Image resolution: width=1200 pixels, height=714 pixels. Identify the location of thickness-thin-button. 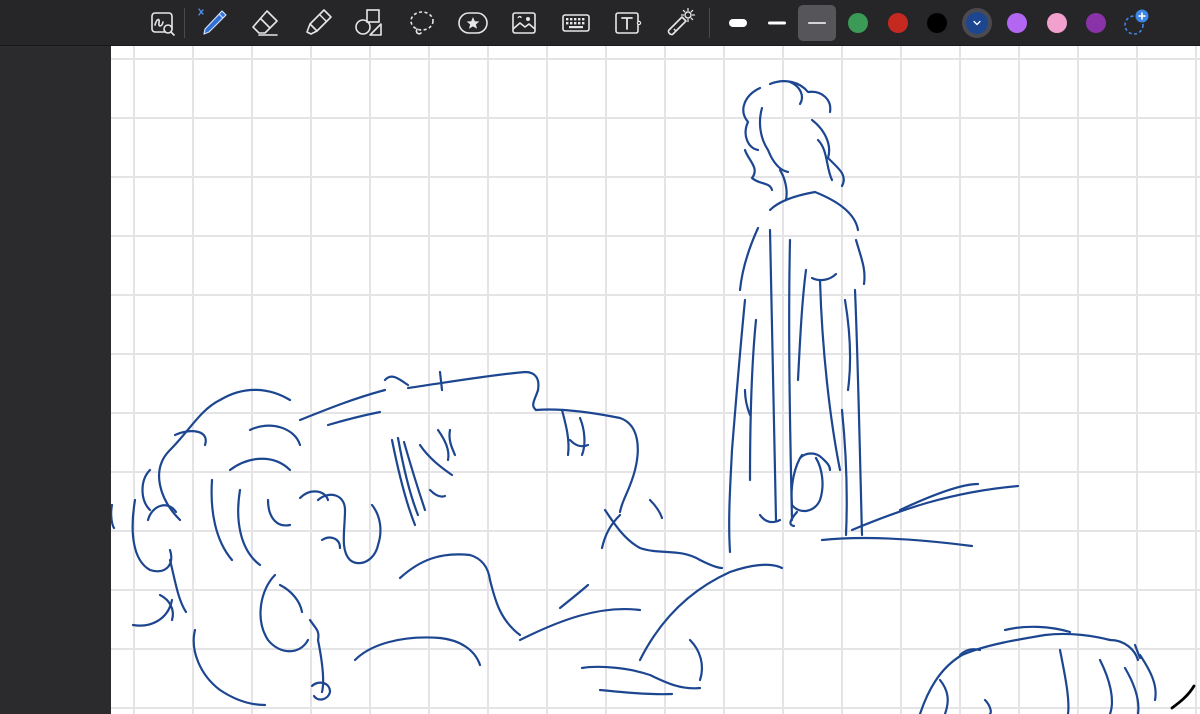
(817, 23).